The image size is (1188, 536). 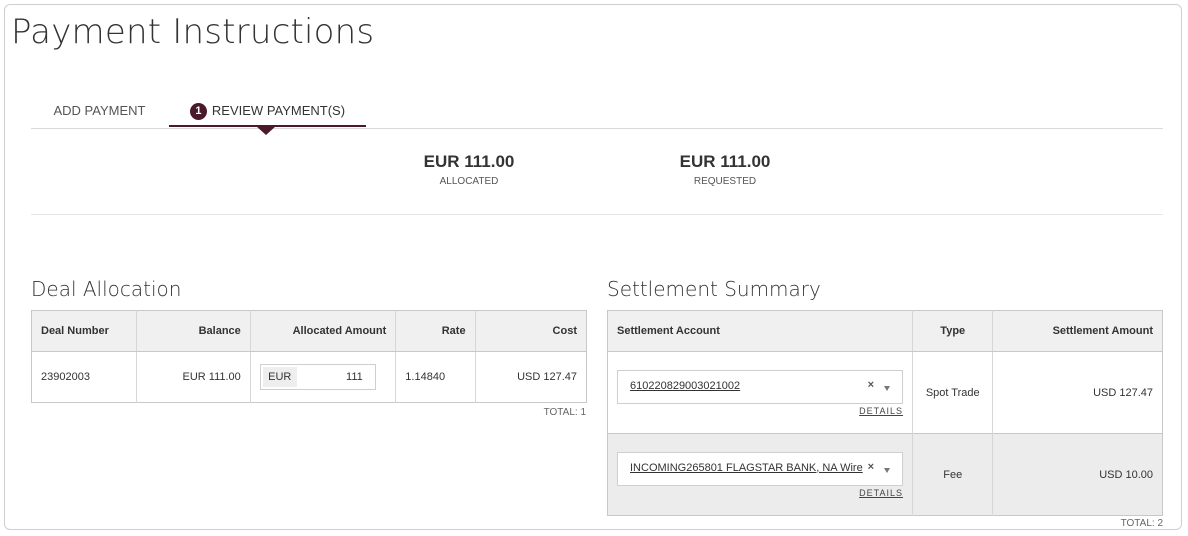 What do you see at coordinates (746, 468) in the screenshot?
I see `settlement-account-value: INCOMING265801 FLAGSTAR BANK, NA Wire` at bounding box center [746, 468].